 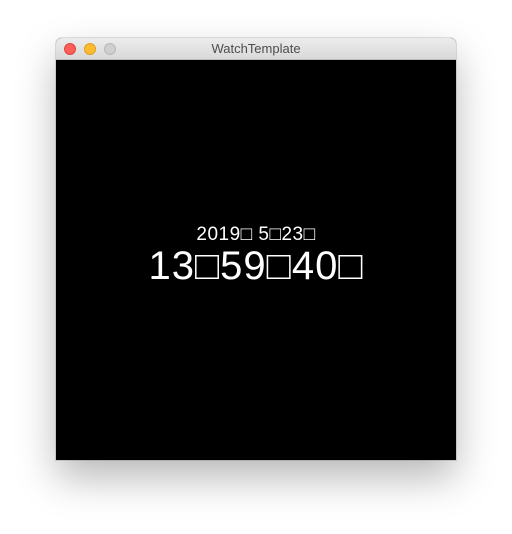 I want to click on time-label: 13□59□40□, so click(x=256, y=266).